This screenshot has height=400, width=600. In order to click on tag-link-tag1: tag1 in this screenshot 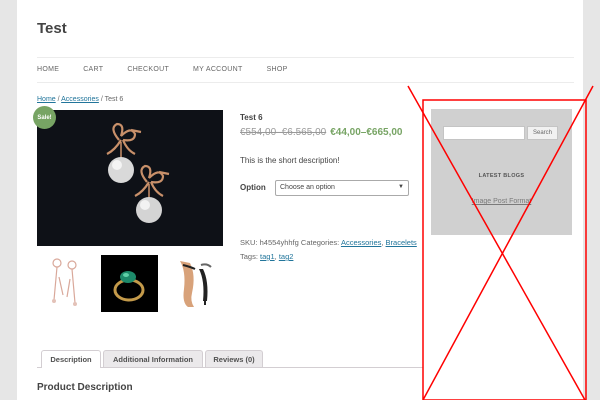, I will do `click(267, 256)`.